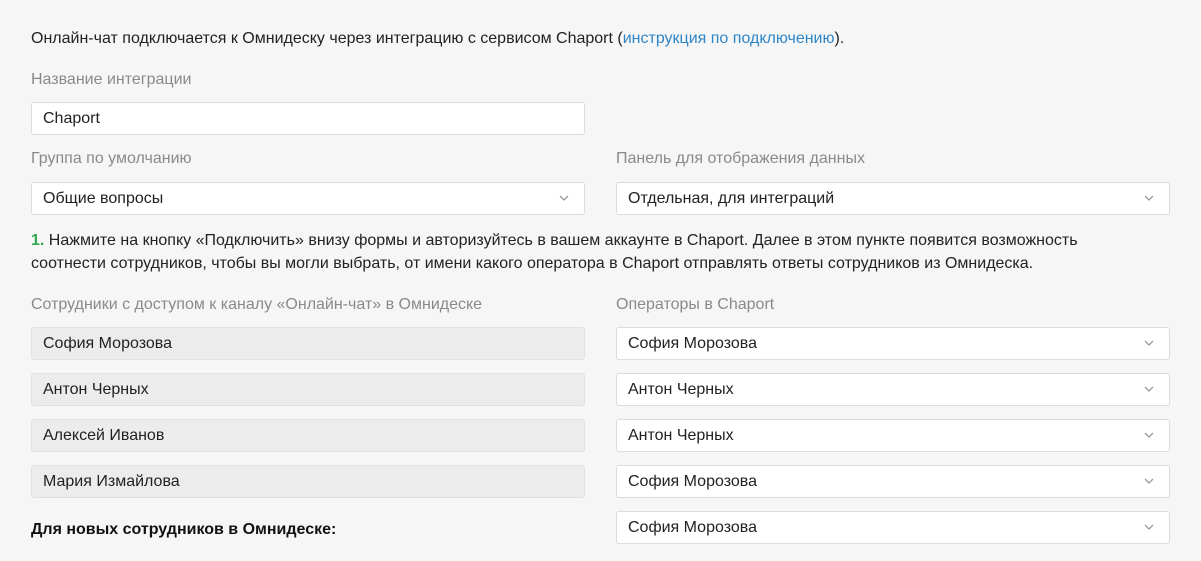  What do you see at coordinates (729, 38) in the screenshot?
I see `instruction-link: инструкция по подключению` at bounding box center [729, 38].